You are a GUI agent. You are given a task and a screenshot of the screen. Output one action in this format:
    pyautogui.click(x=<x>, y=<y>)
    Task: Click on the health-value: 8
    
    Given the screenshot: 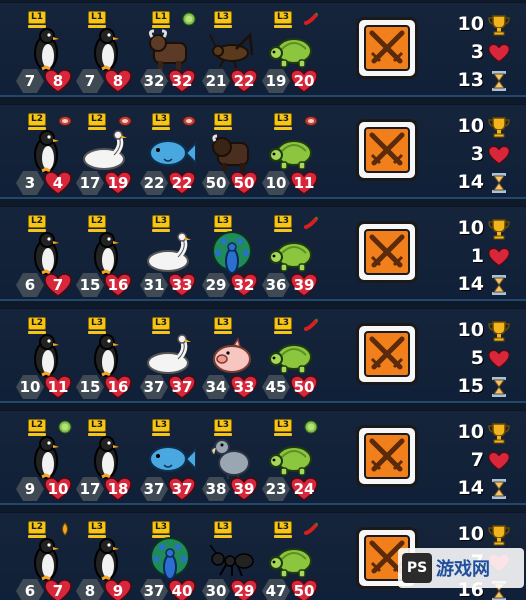 What is the action you would take?
    pyautogui.click(x=58, y=81)
    